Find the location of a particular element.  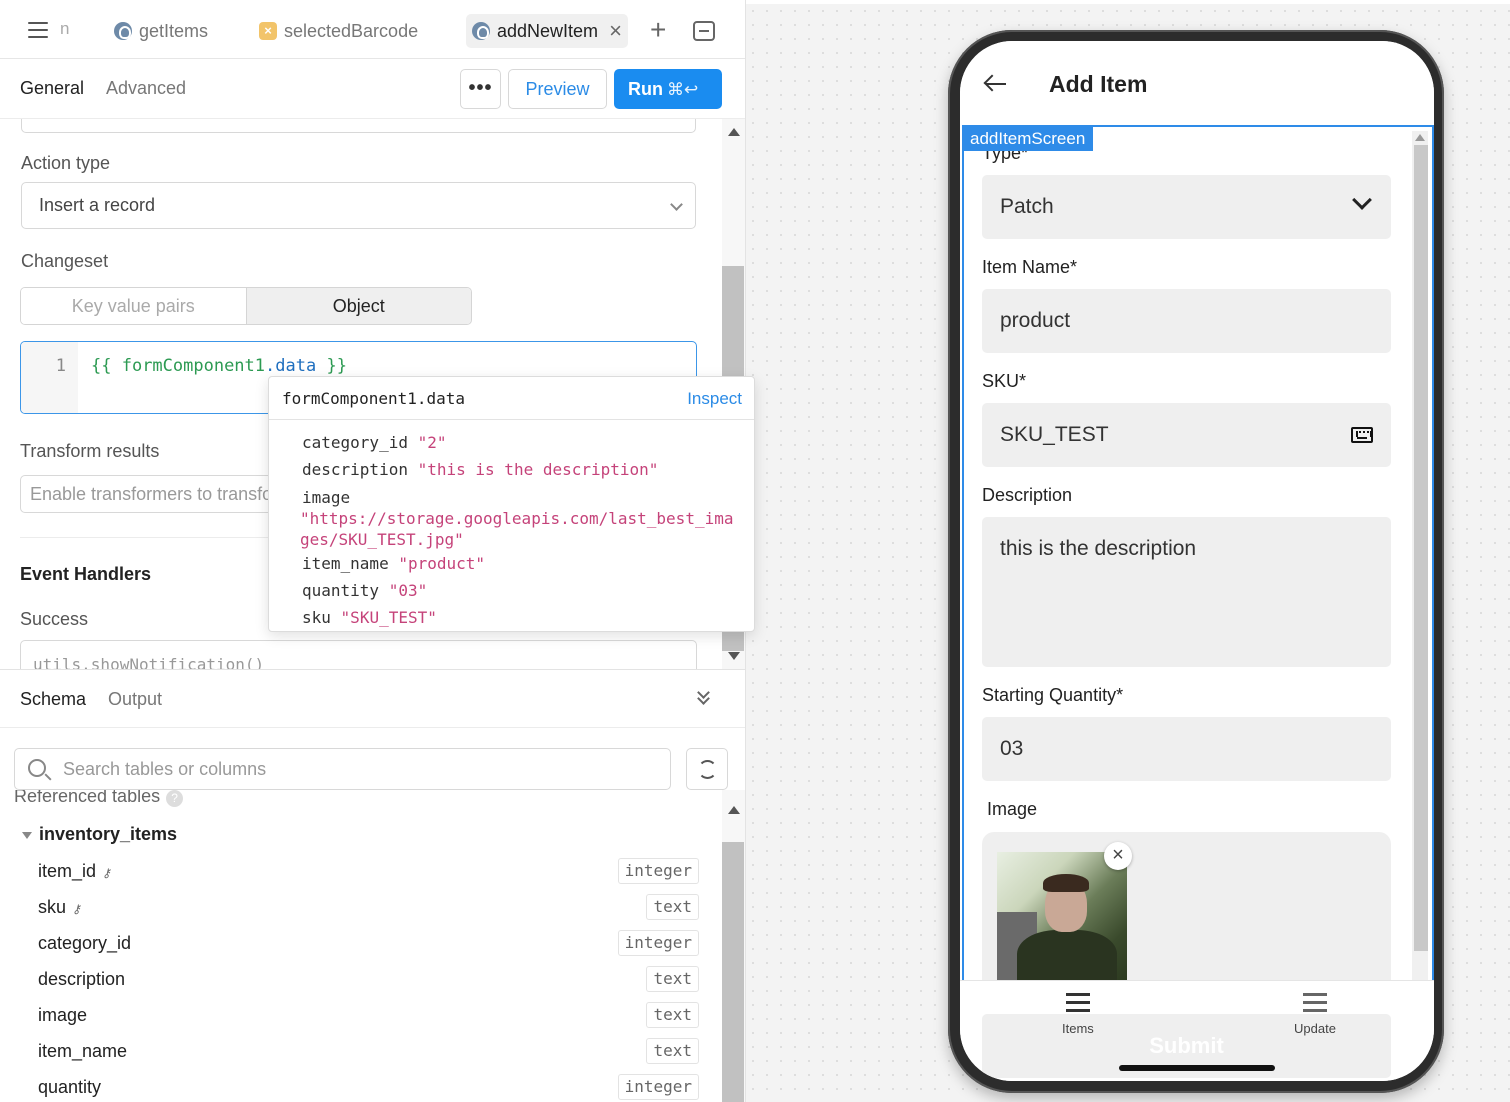

run-button: Run ⌘↩ is located at coordinates (668, 89).